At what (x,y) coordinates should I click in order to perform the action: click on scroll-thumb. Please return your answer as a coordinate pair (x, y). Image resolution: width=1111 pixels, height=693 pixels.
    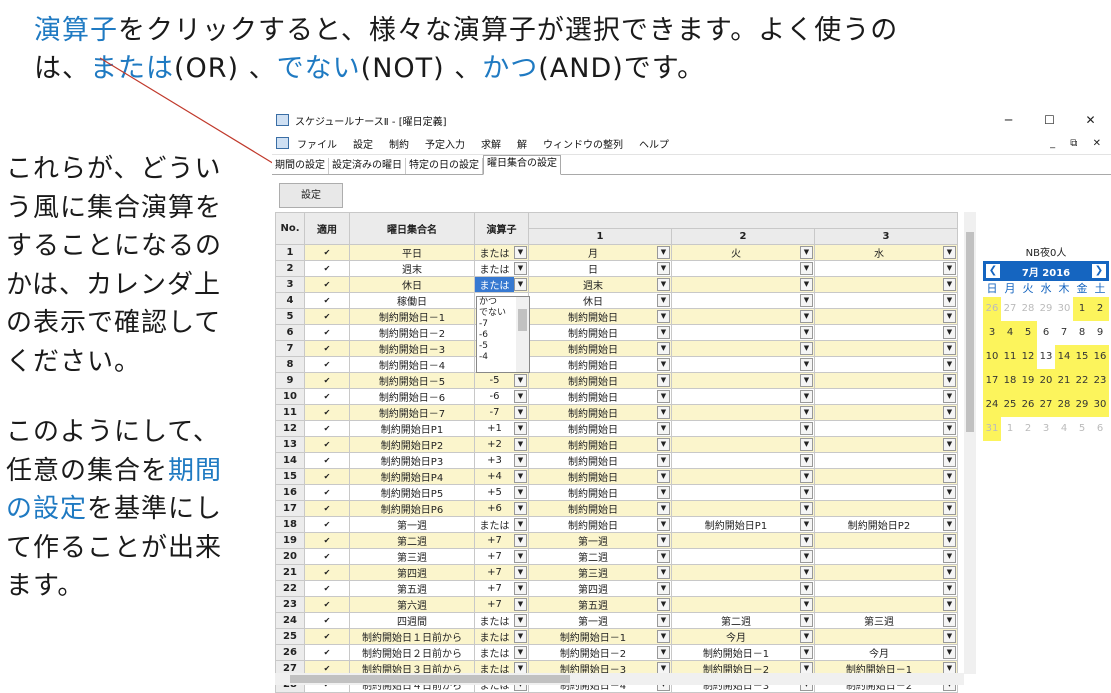
    Looking at the image, I should click on (522, 320).